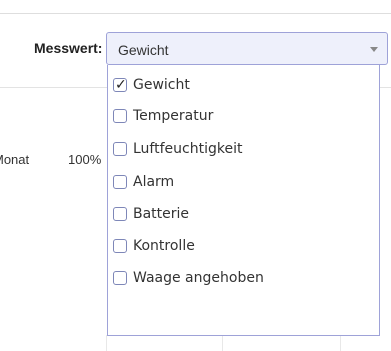  Describe the element at coordinates (85, 159) in the screenshot. I see `table-cell-percent: 100%` at that location.